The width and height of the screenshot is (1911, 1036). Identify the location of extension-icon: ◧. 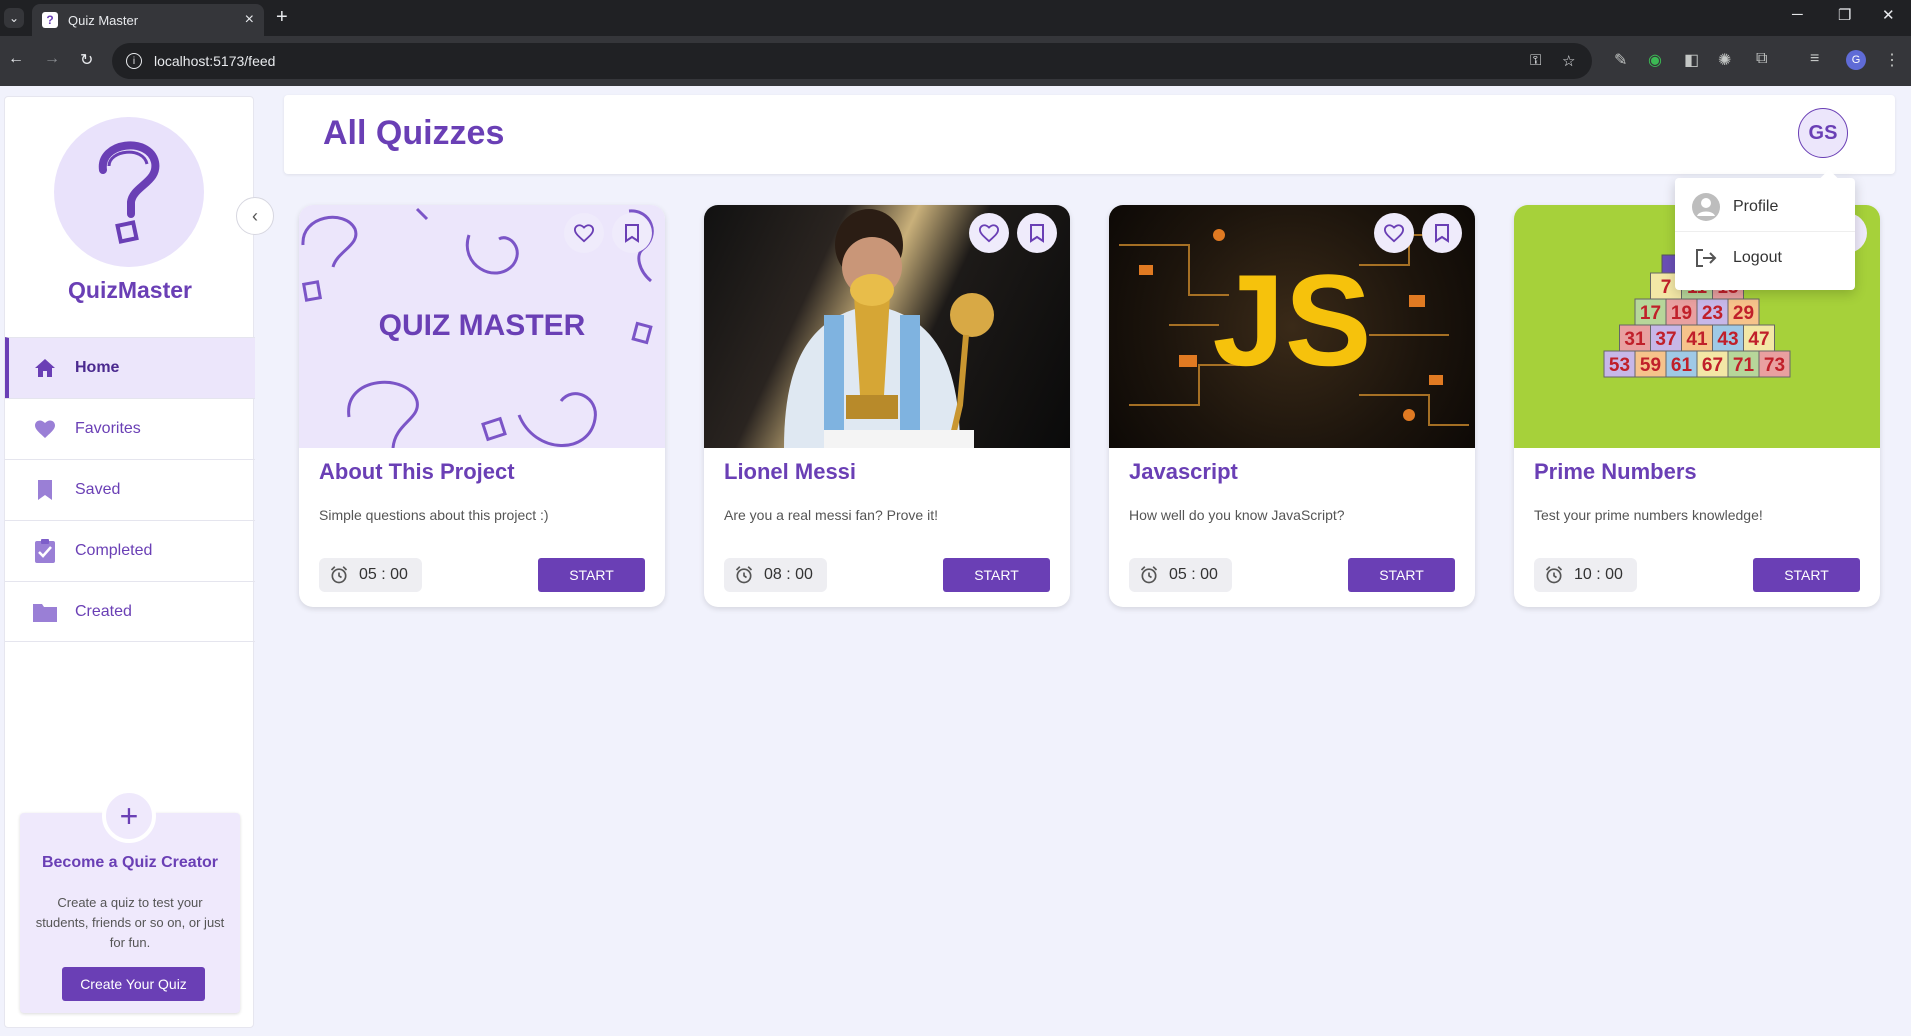
(1691, 60).